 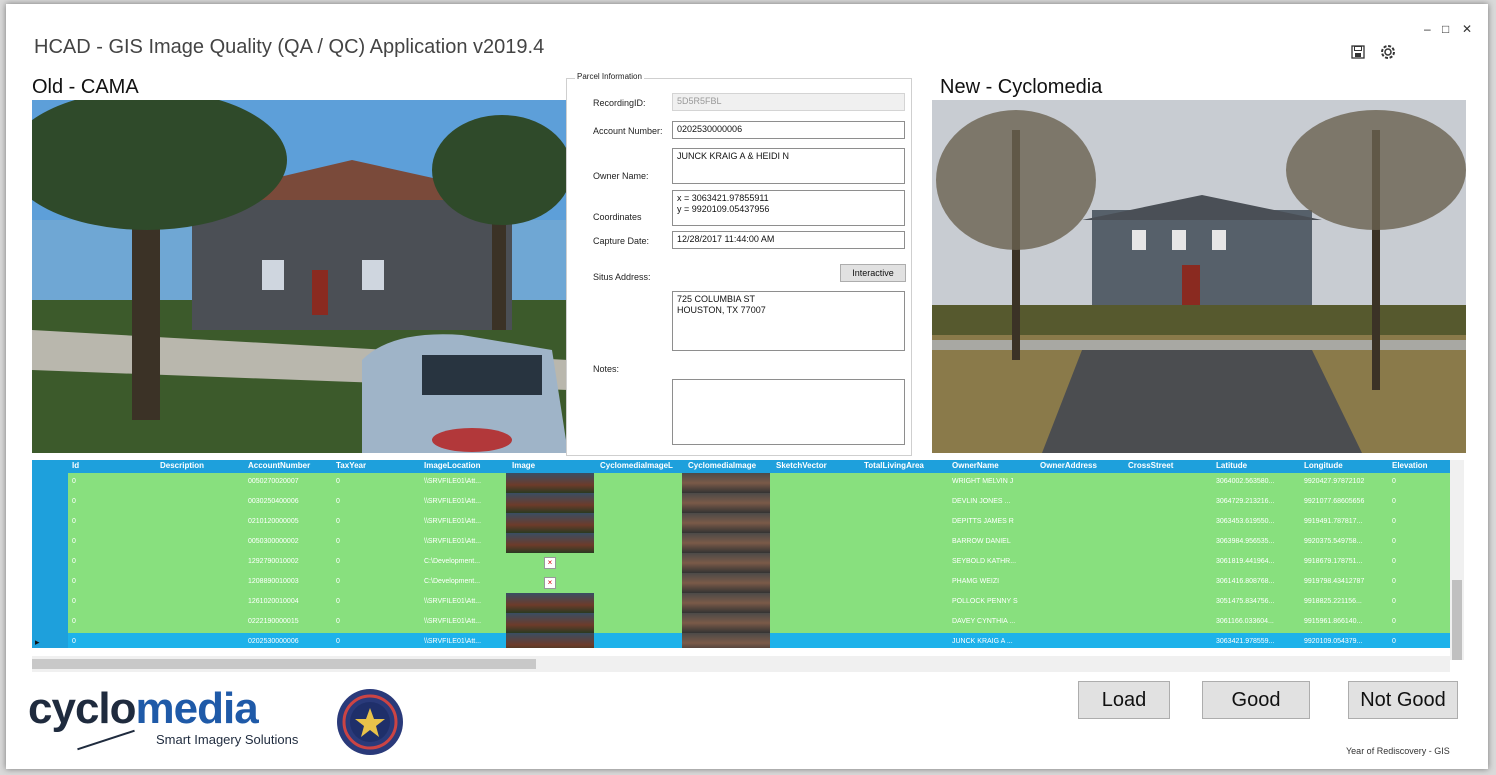 What do you see at coordinates (452, 465) in the screenshot?
I see `col-image-location: ImageLocation` at bounding box center [452, 465].